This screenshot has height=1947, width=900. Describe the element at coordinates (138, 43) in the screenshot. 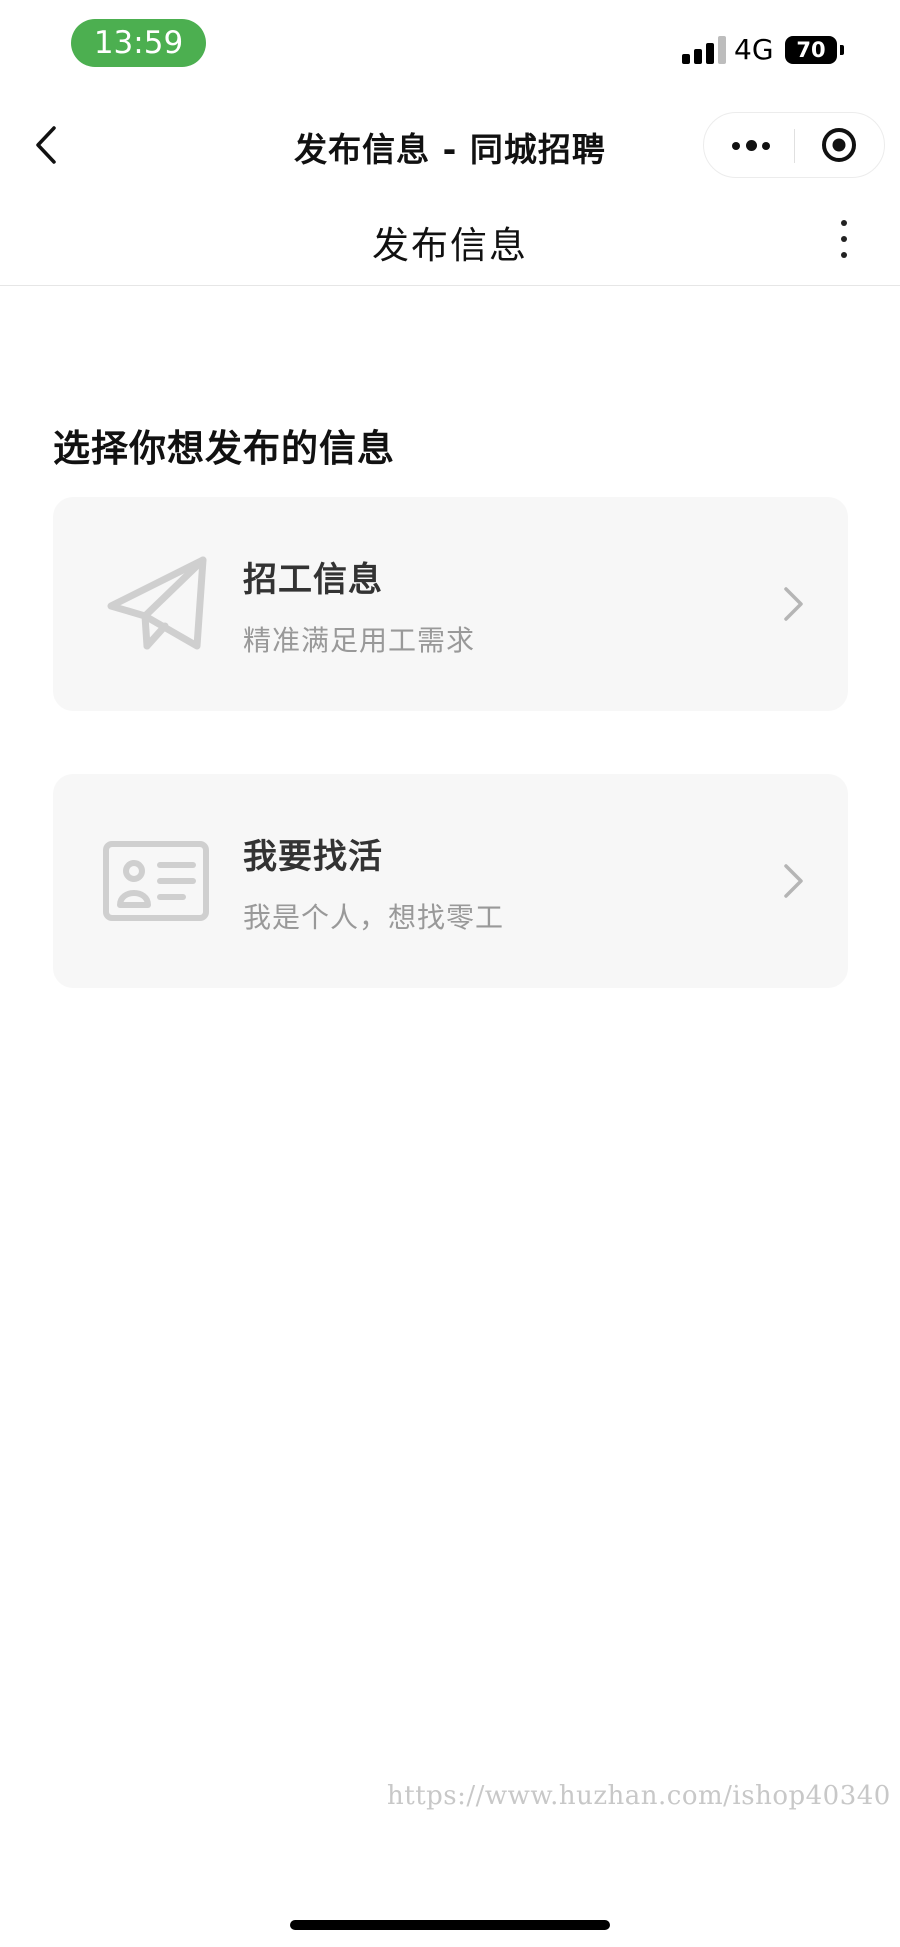

I see `status-time: 13:59` at that location.